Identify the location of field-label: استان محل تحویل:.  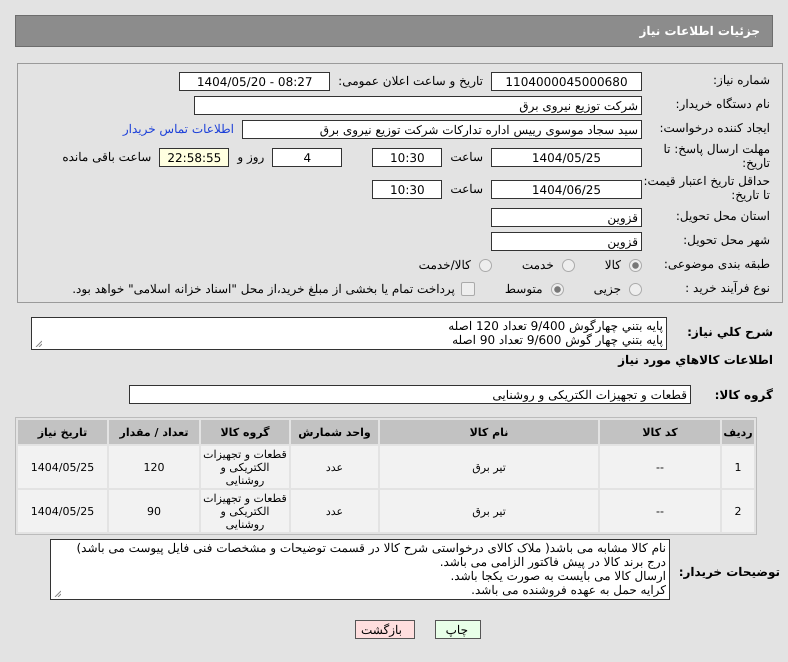
(722, 217).